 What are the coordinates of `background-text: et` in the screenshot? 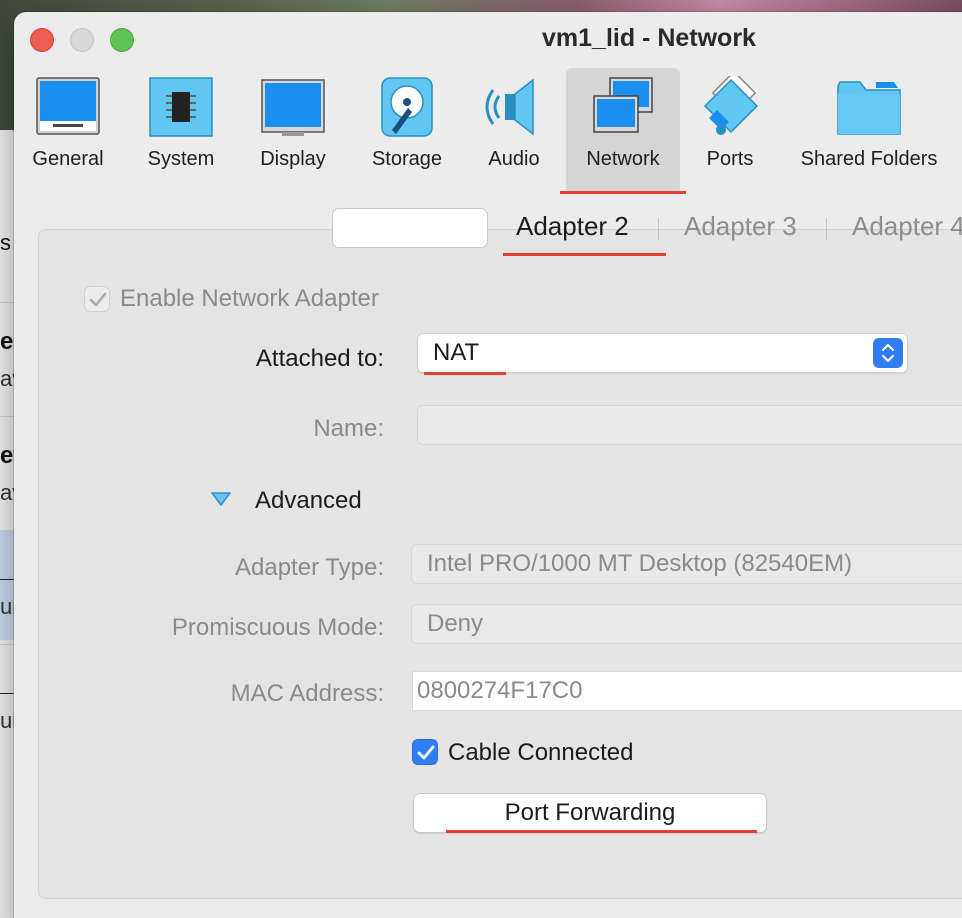 It's located at (7, 455).